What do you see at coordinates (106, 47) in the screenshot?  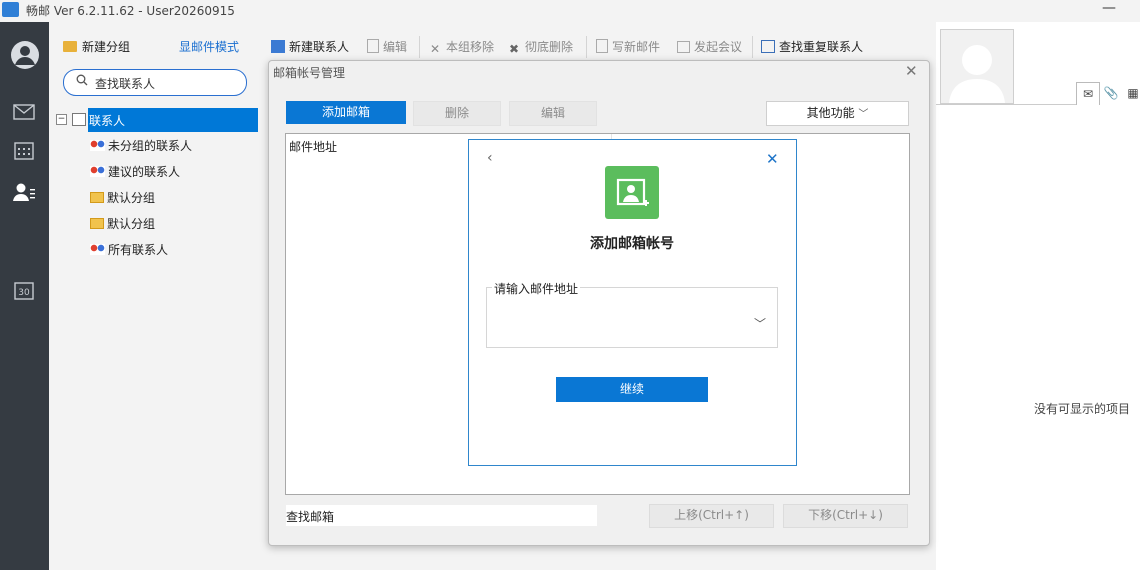 I see `new-group-label: 新建分组` at bounding box center [106, 47].